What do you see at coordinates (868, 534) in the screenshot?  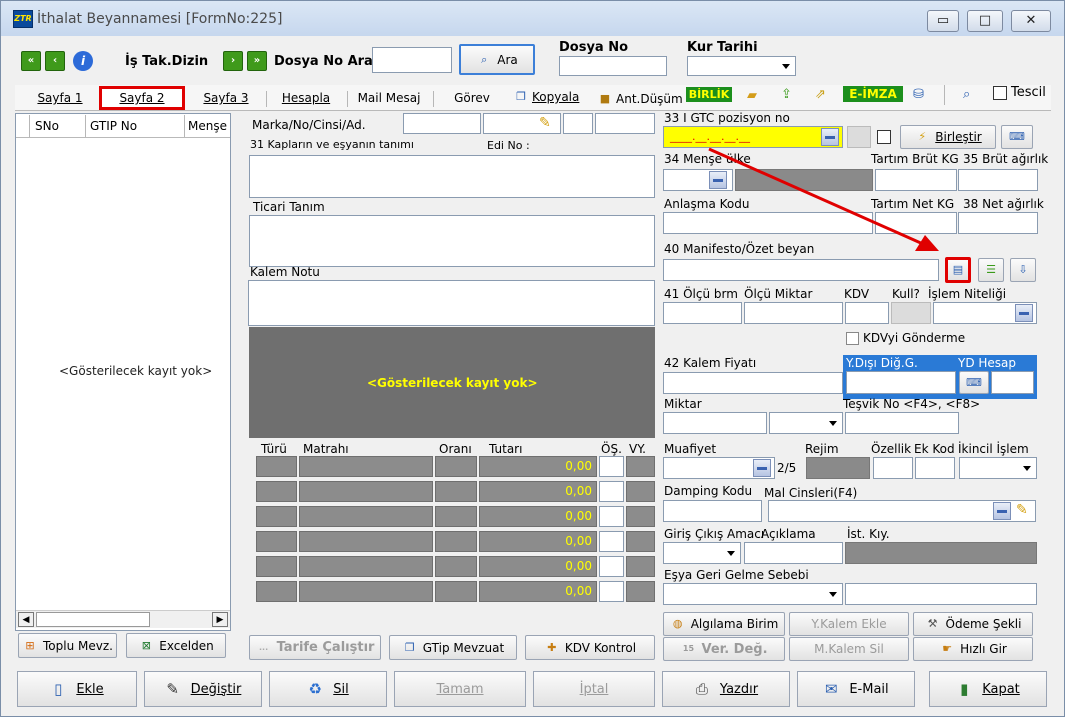 I see `ist-kiy-label: İst. Kıy.` at bounding box center [868, 534].